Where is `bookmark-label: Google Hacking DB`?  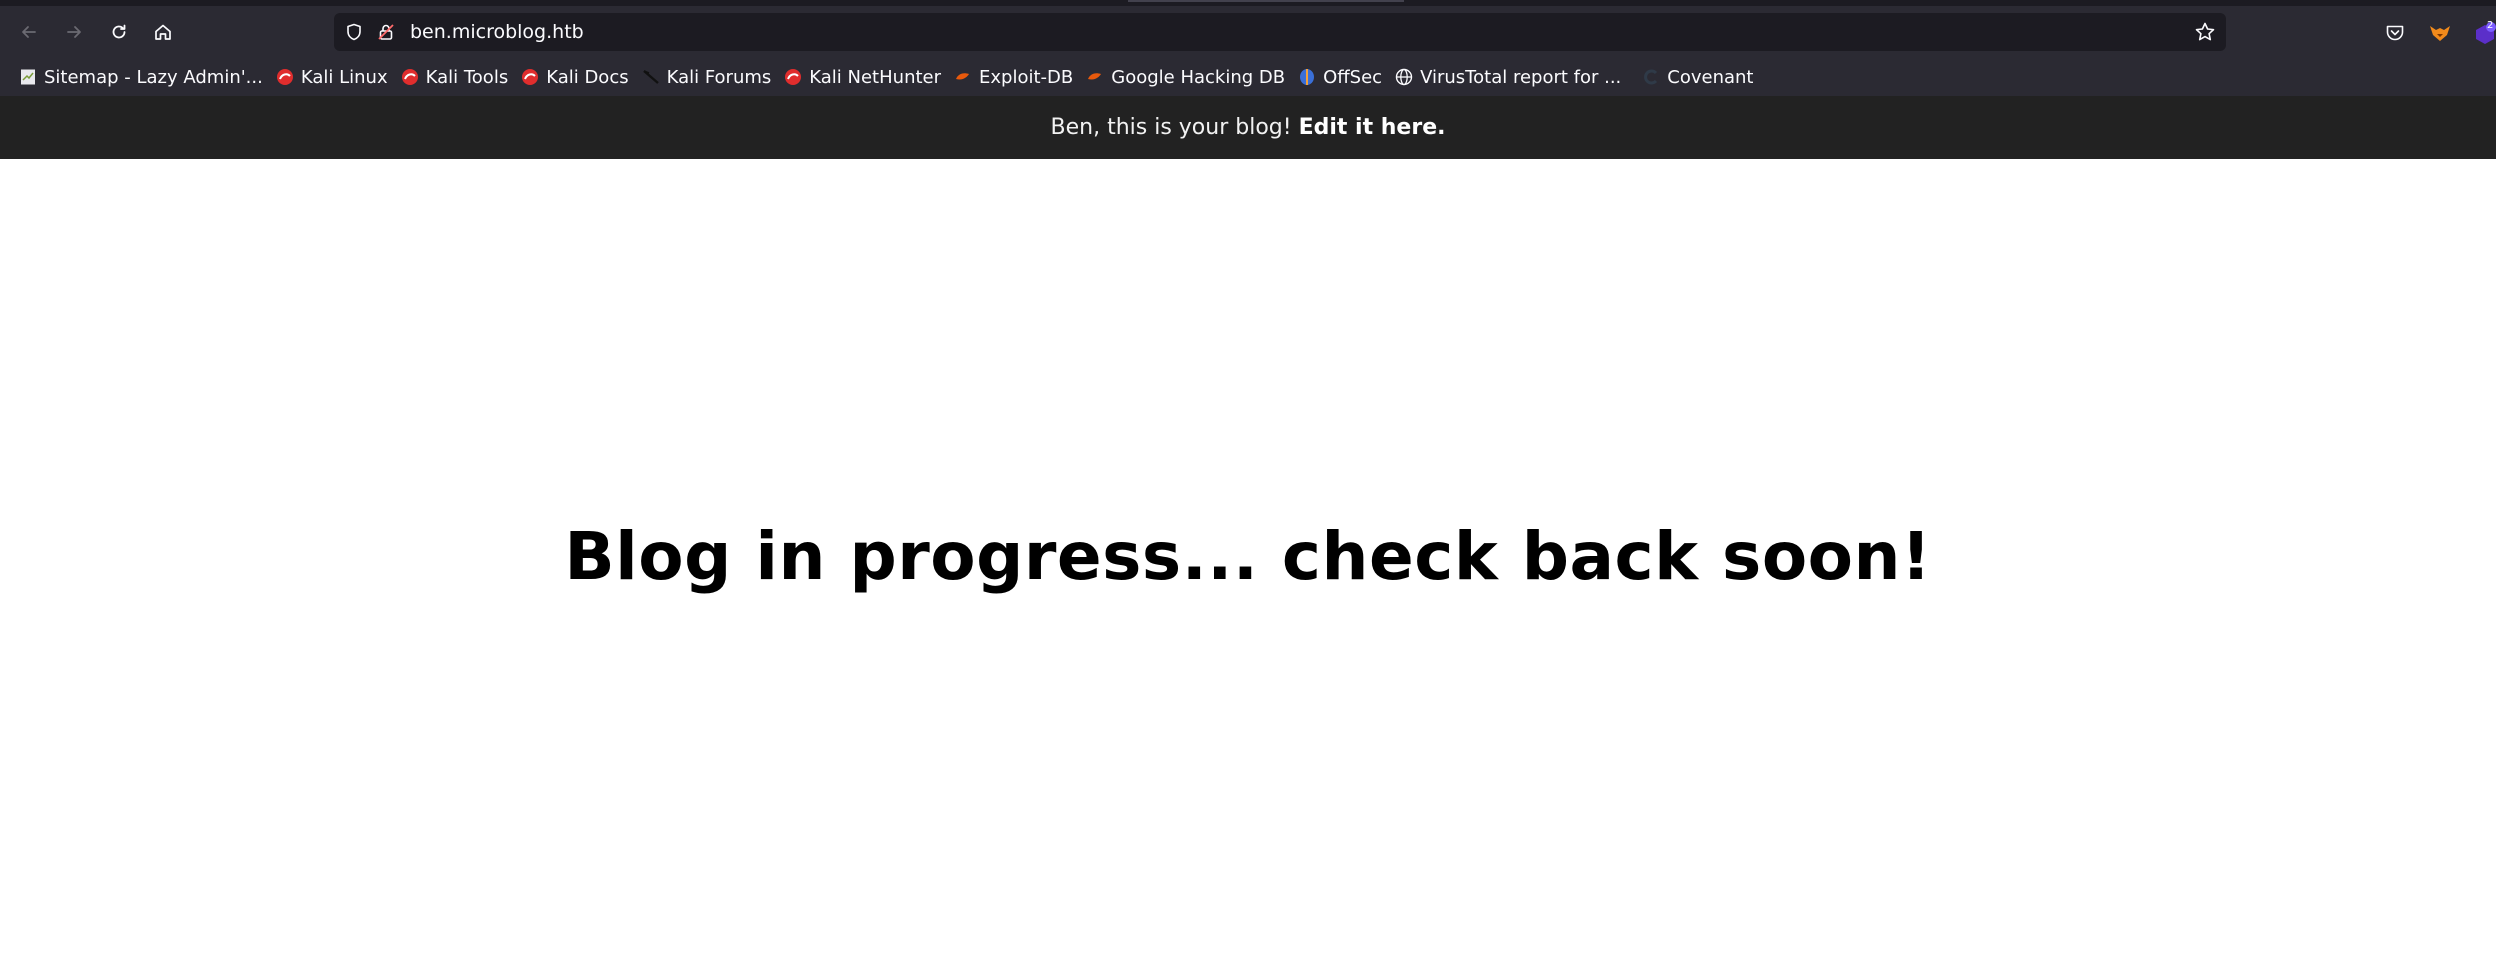 bookmark-label: Google Hacking DB is located at coordinates (1198, 77).